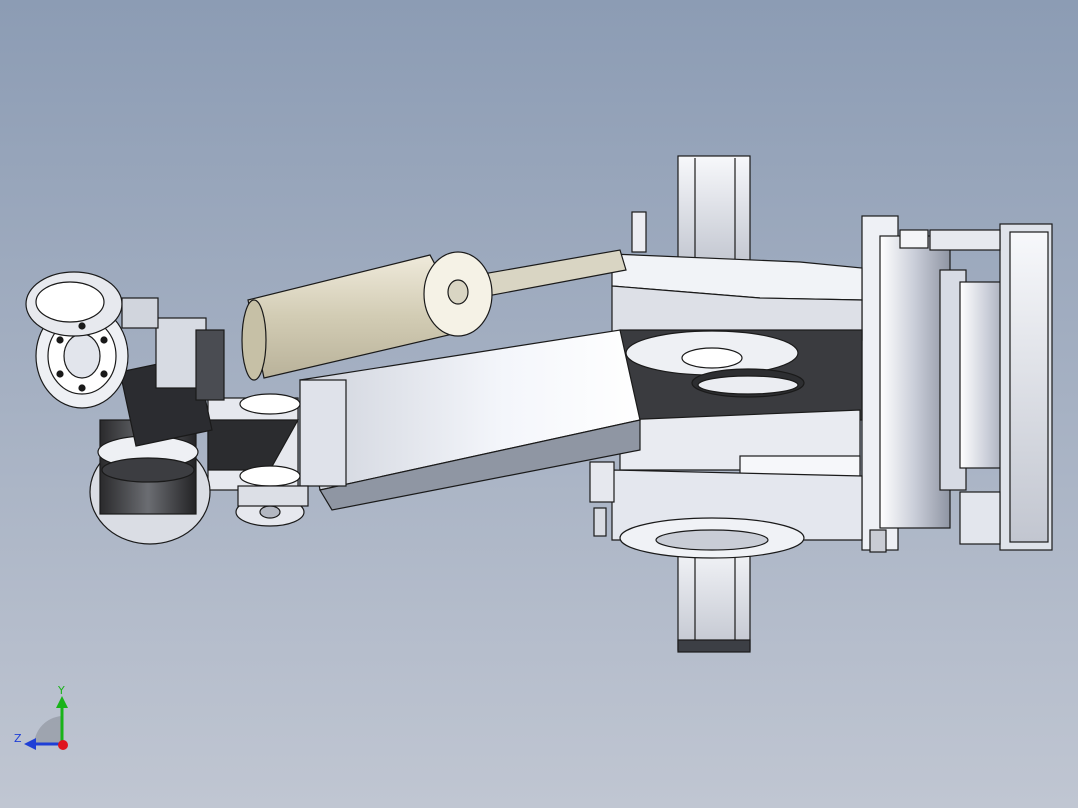 The width and height of the screenshot is (1078, 808). What do you see at coordinates (63, 745) in the screenshot?
I see `x-axis-point-icon` at bounding box center [63, 745].